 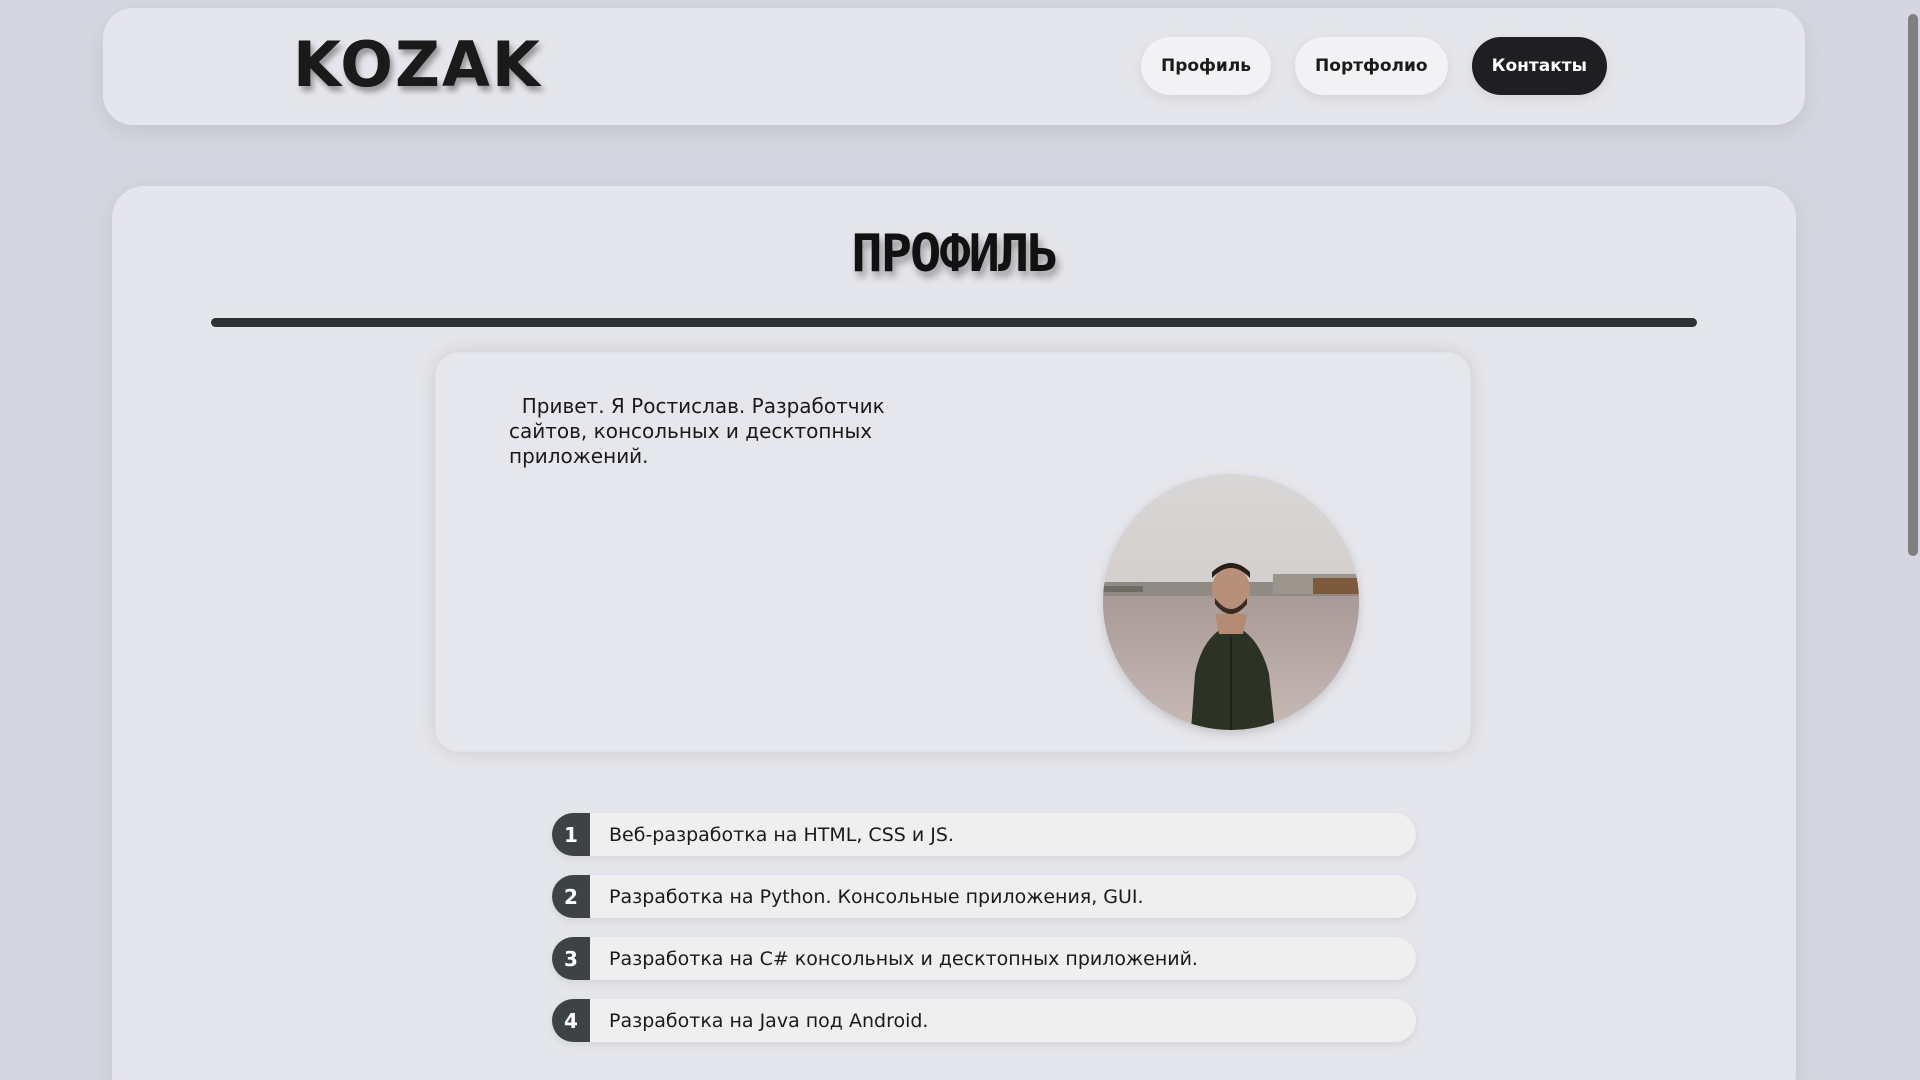 I want to click on page-title: ПРОФИЛЬ, so click(x=954, y=254).